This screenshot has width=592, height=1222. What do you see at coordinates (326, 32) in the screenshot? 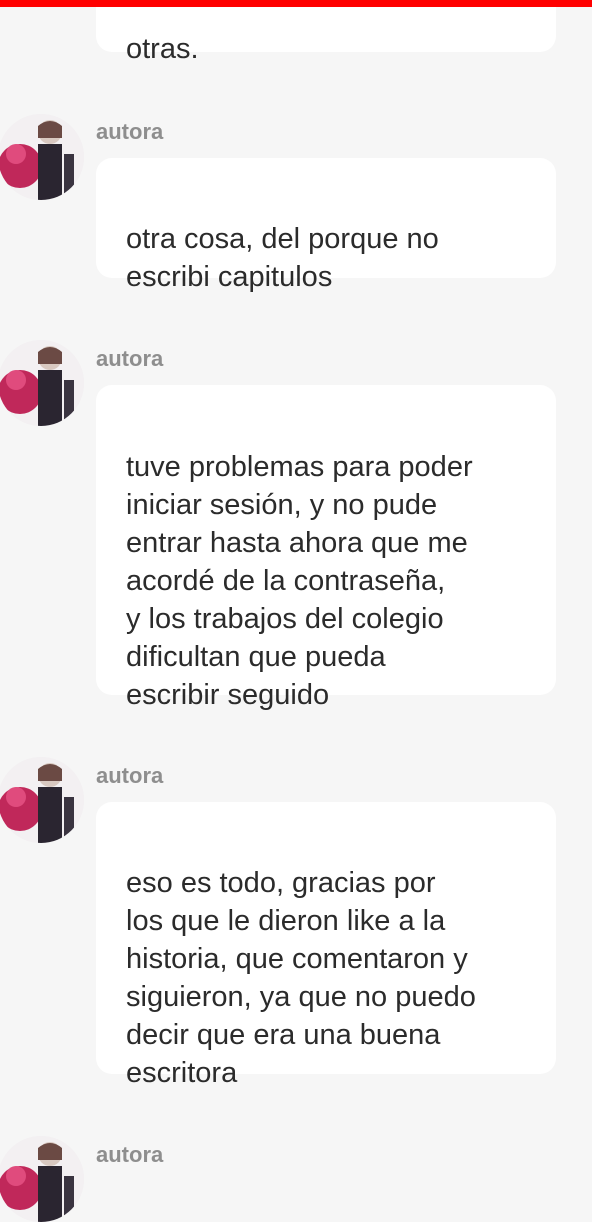
I see `message-bubble: otras.` at bounding box center [326, 32].